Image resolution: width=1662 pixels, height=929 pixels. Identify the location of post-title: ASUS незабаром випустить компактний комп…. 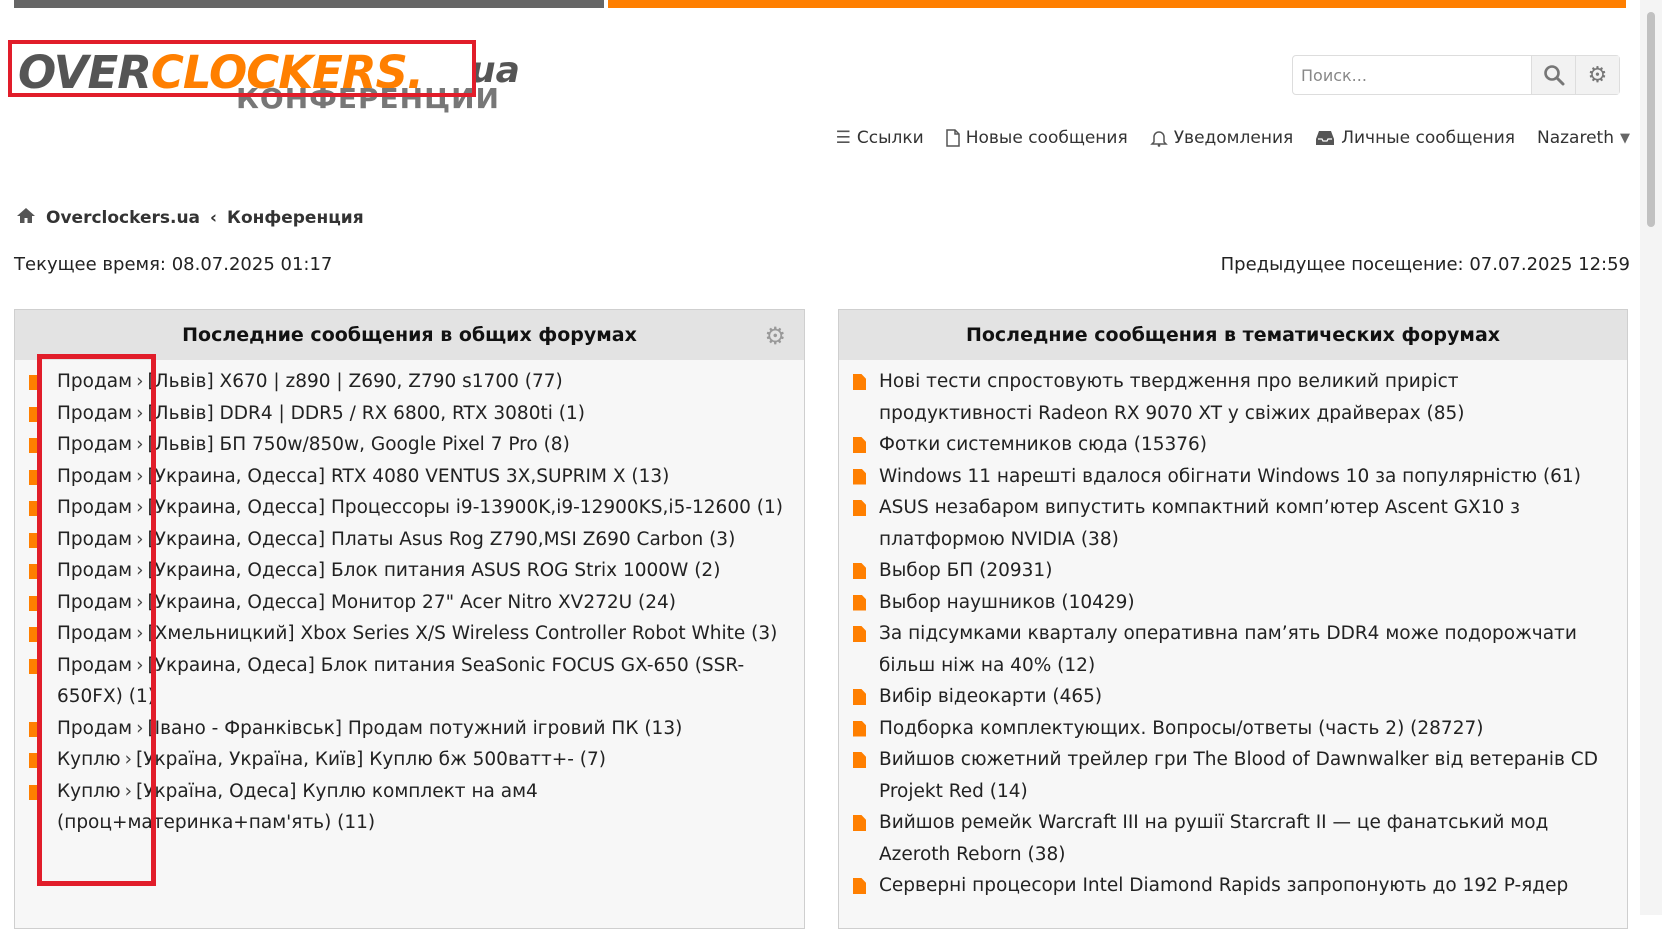
(1199, 523).